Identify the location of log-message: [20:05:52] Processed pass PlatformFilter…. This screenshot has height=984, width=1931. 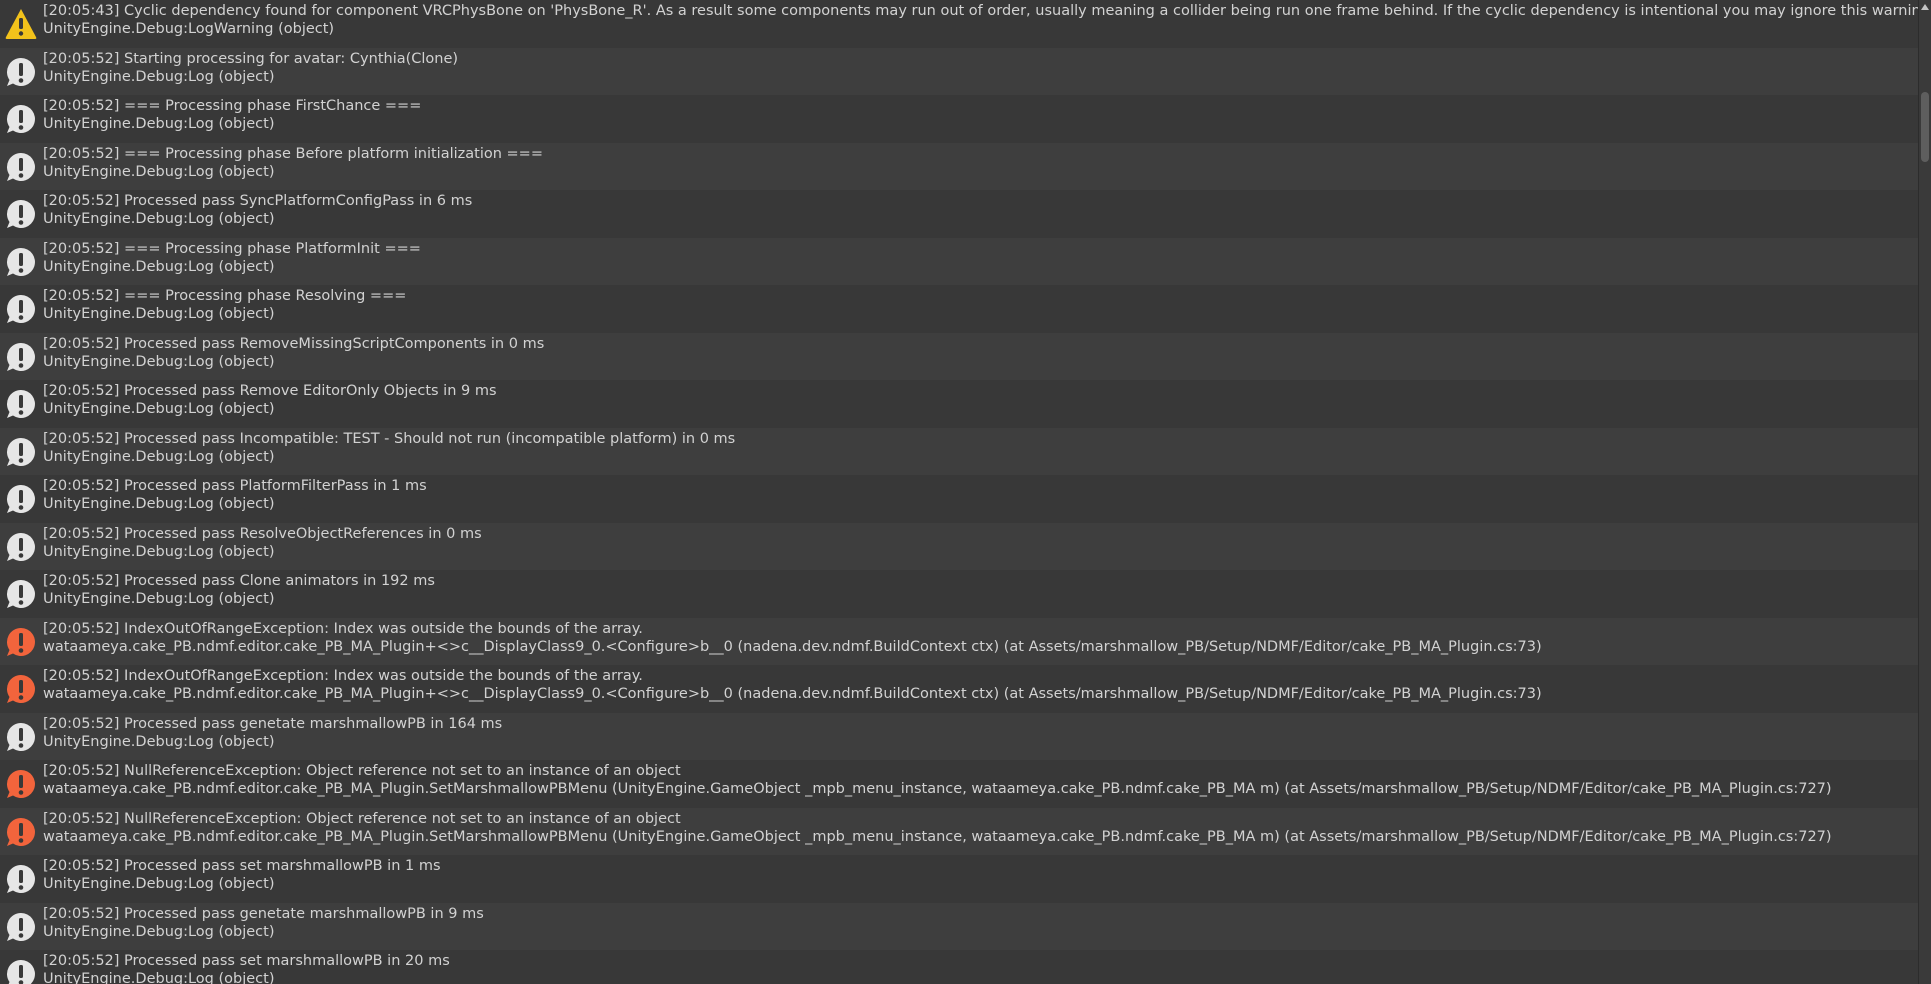
(235, 486).